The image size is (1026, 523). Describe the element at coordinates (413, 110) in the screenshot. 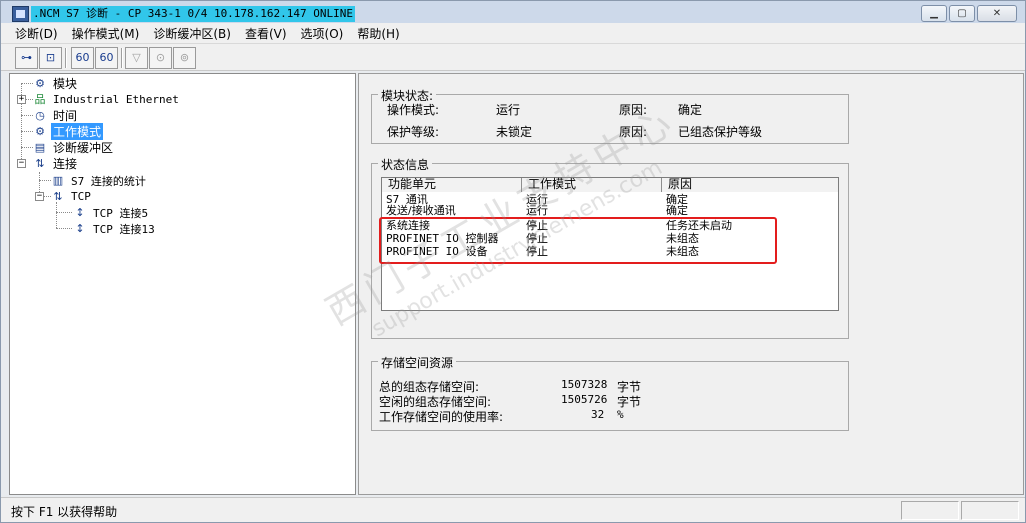

I see `operating-mode-label: 操作模式:` at that location.